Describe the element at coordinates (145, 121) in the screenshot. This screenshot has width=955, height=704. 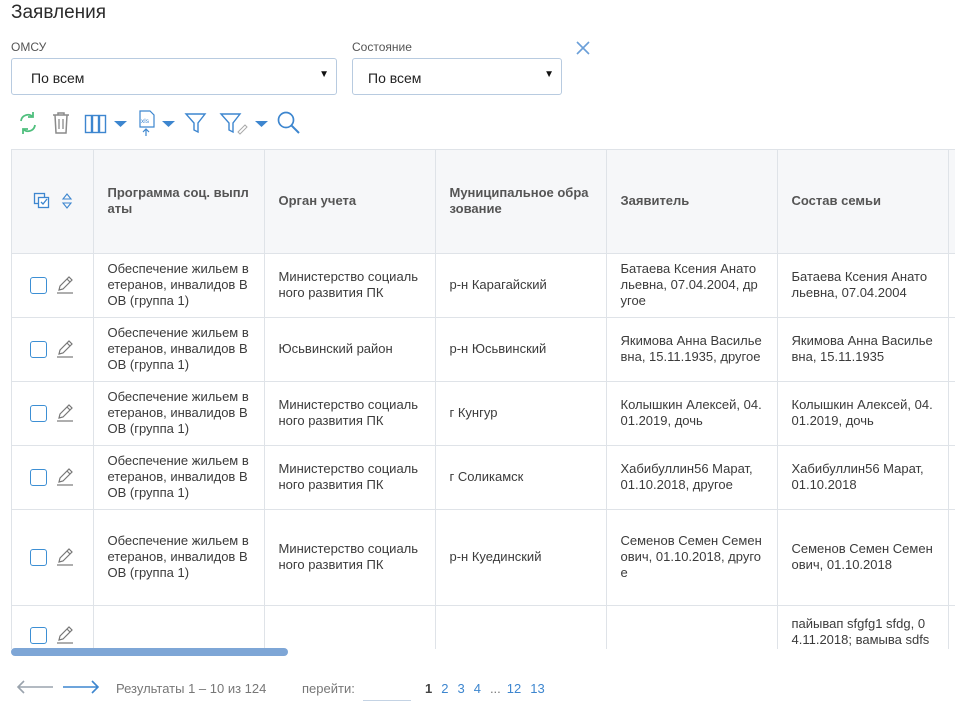
I see `svg-text: xls` at that location.